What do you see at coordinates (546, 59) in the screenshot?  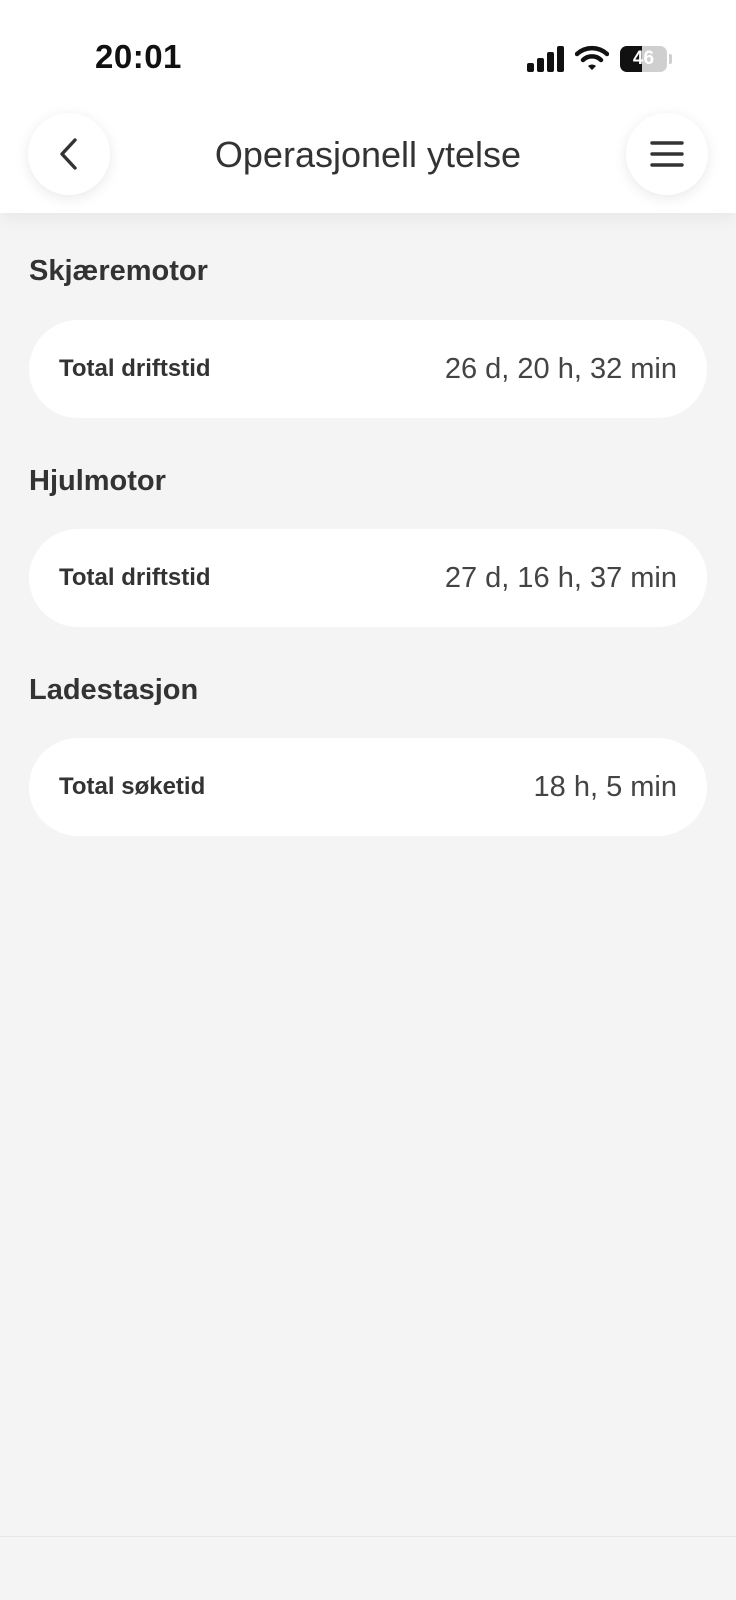 I see `cellular-signal-icon` at bounding box center [546, 59].